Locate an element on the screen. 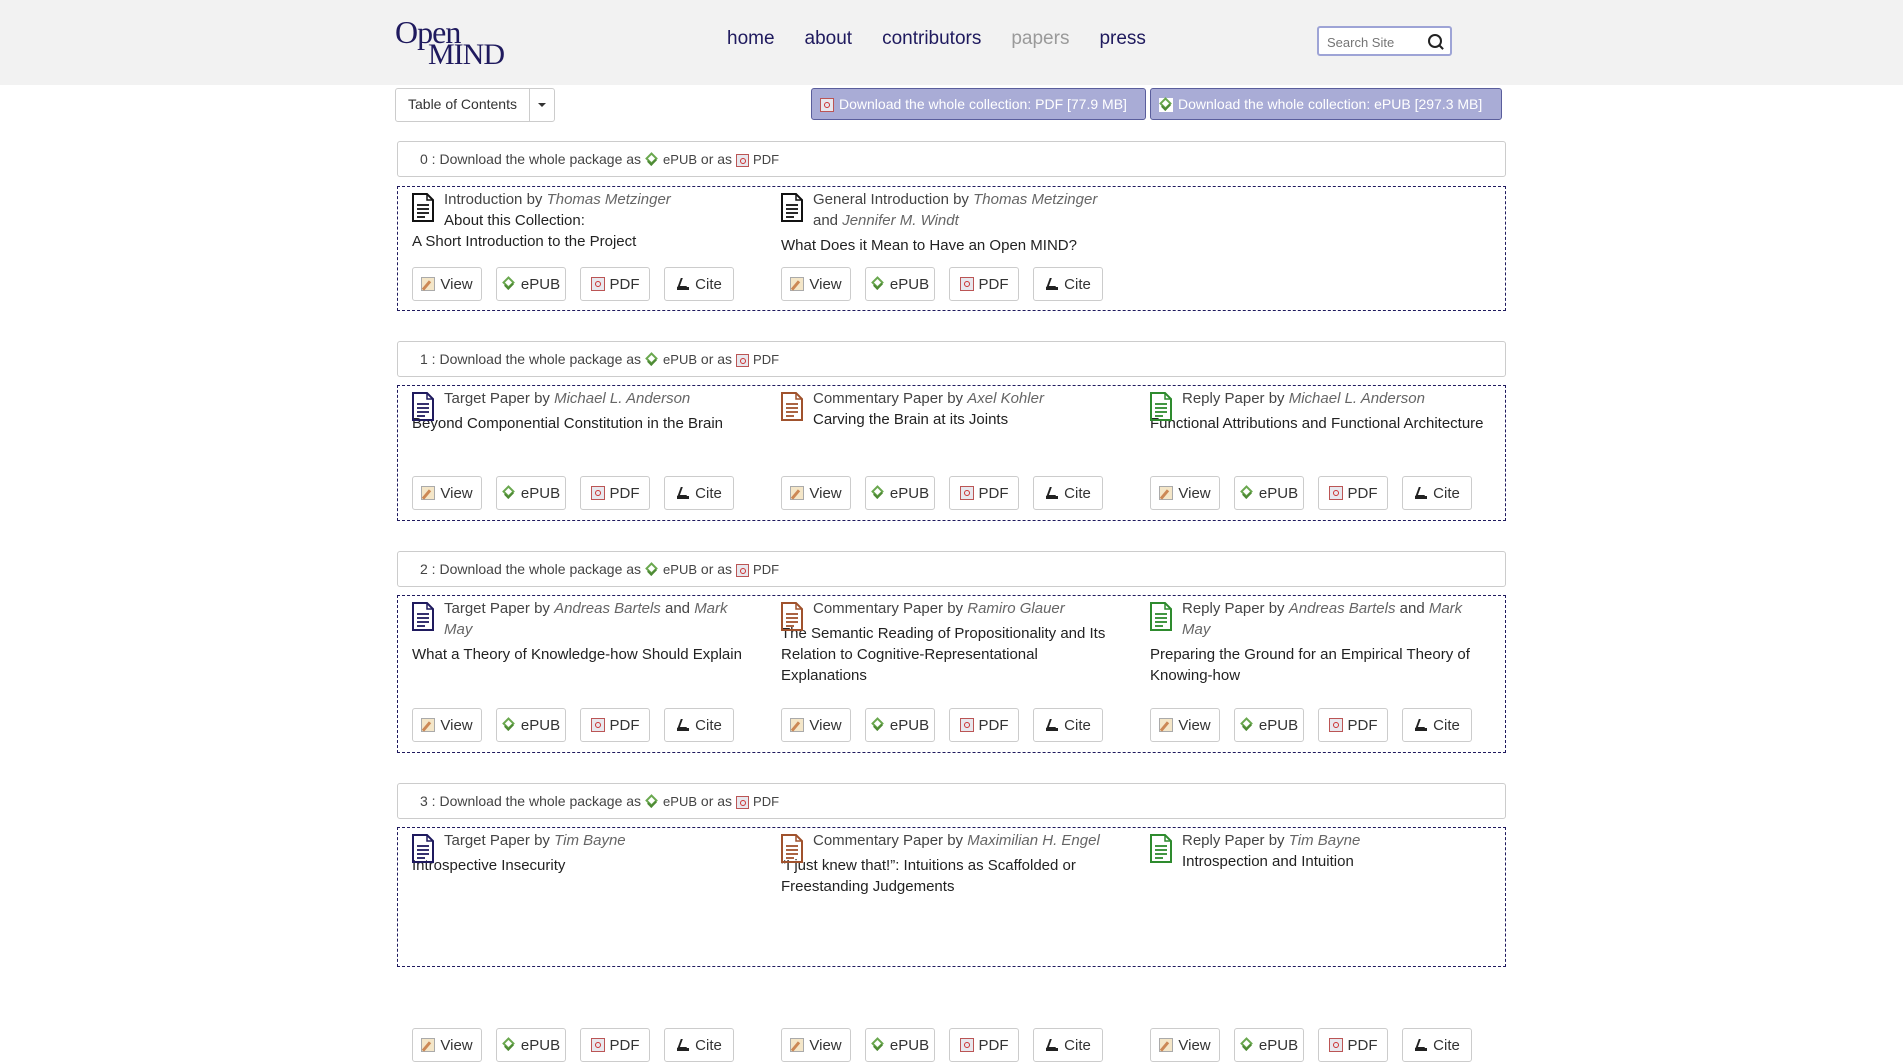 The height and width of the screenshot is (1062, 1903). author-link: Maximilian H. Engel is located at coordinates (1033, 840).